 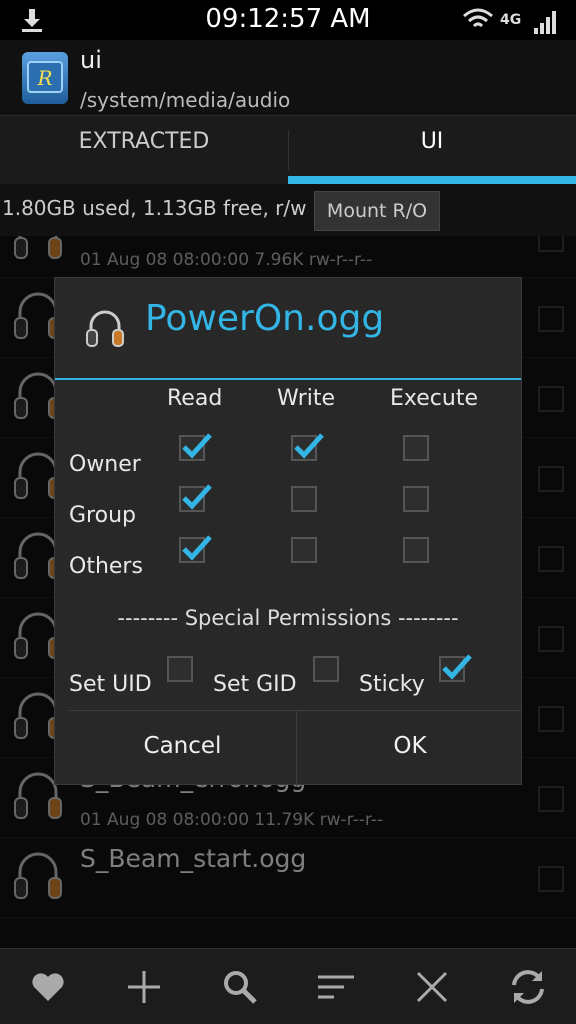 I want to click on setgid-label: Set GID, so click(x=255, y=684).